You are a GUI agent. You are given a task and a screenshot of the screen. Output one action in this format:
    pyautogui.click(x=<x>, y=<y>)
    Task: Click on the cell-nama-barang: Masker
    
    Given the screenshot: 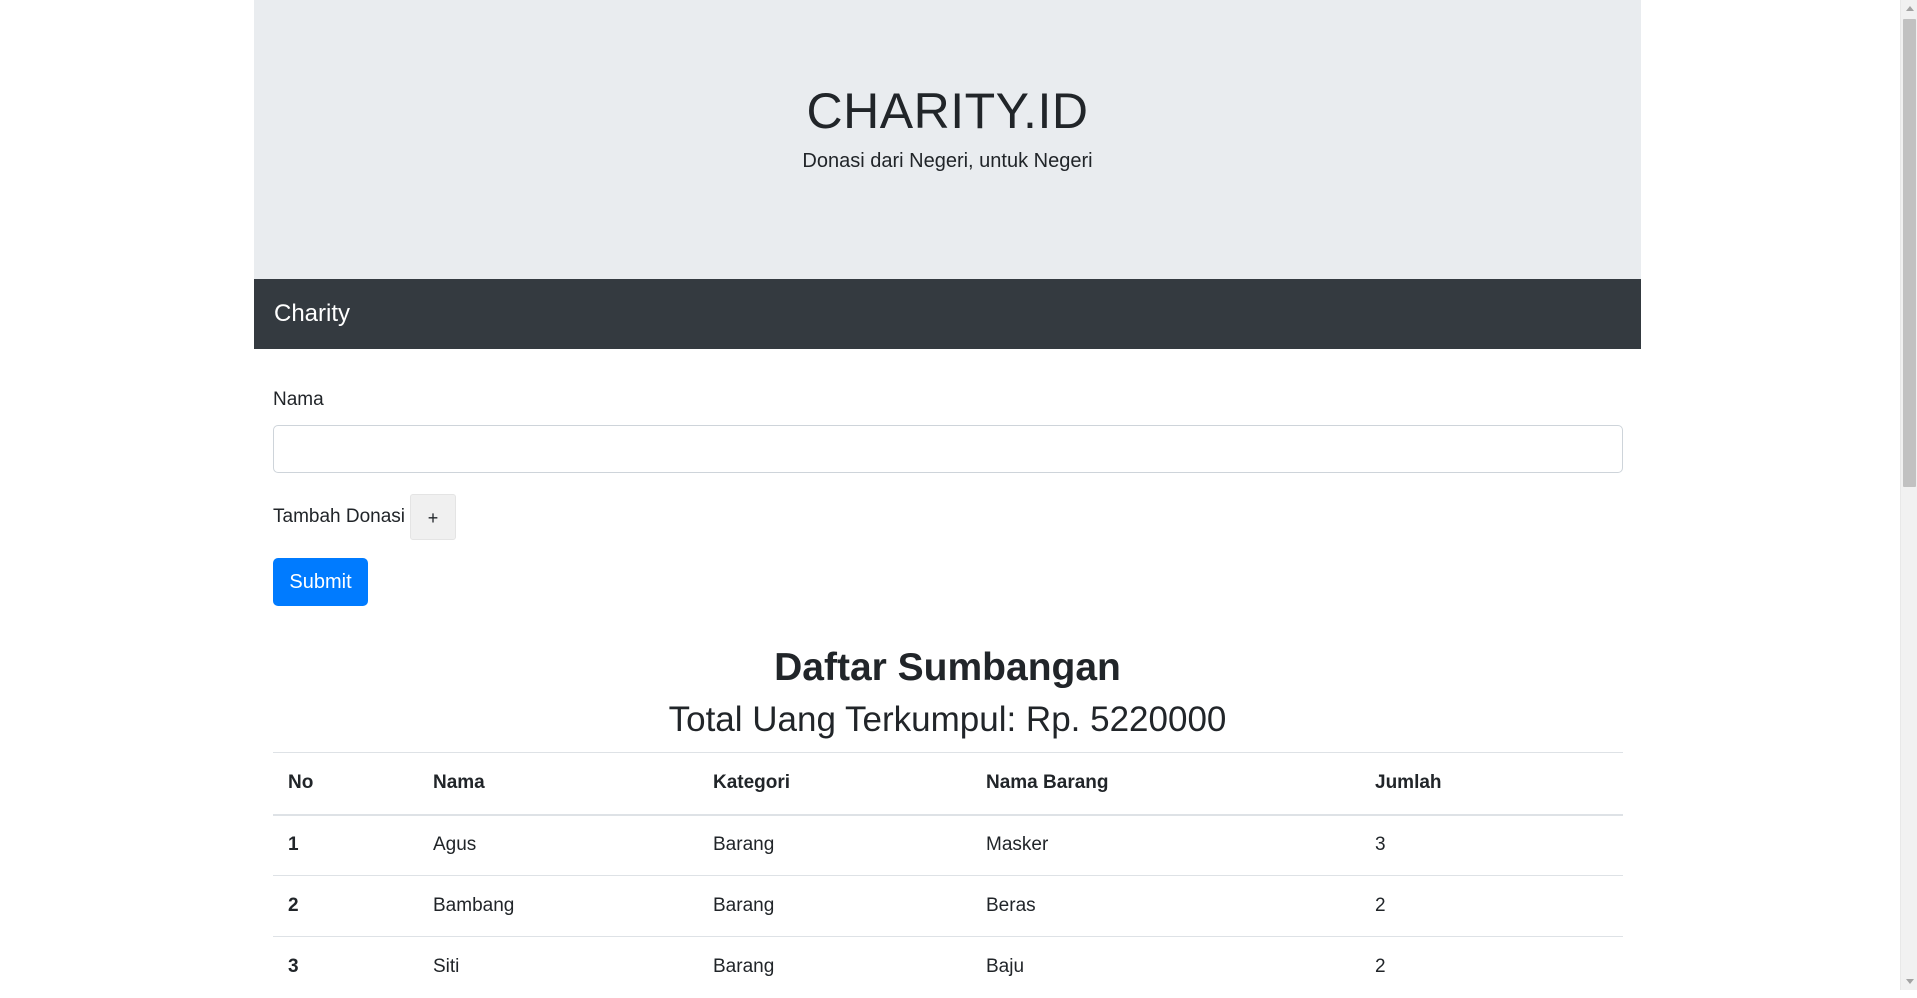 What is the action you would take?
    pyautogui.click(x=1165, y=845)
    